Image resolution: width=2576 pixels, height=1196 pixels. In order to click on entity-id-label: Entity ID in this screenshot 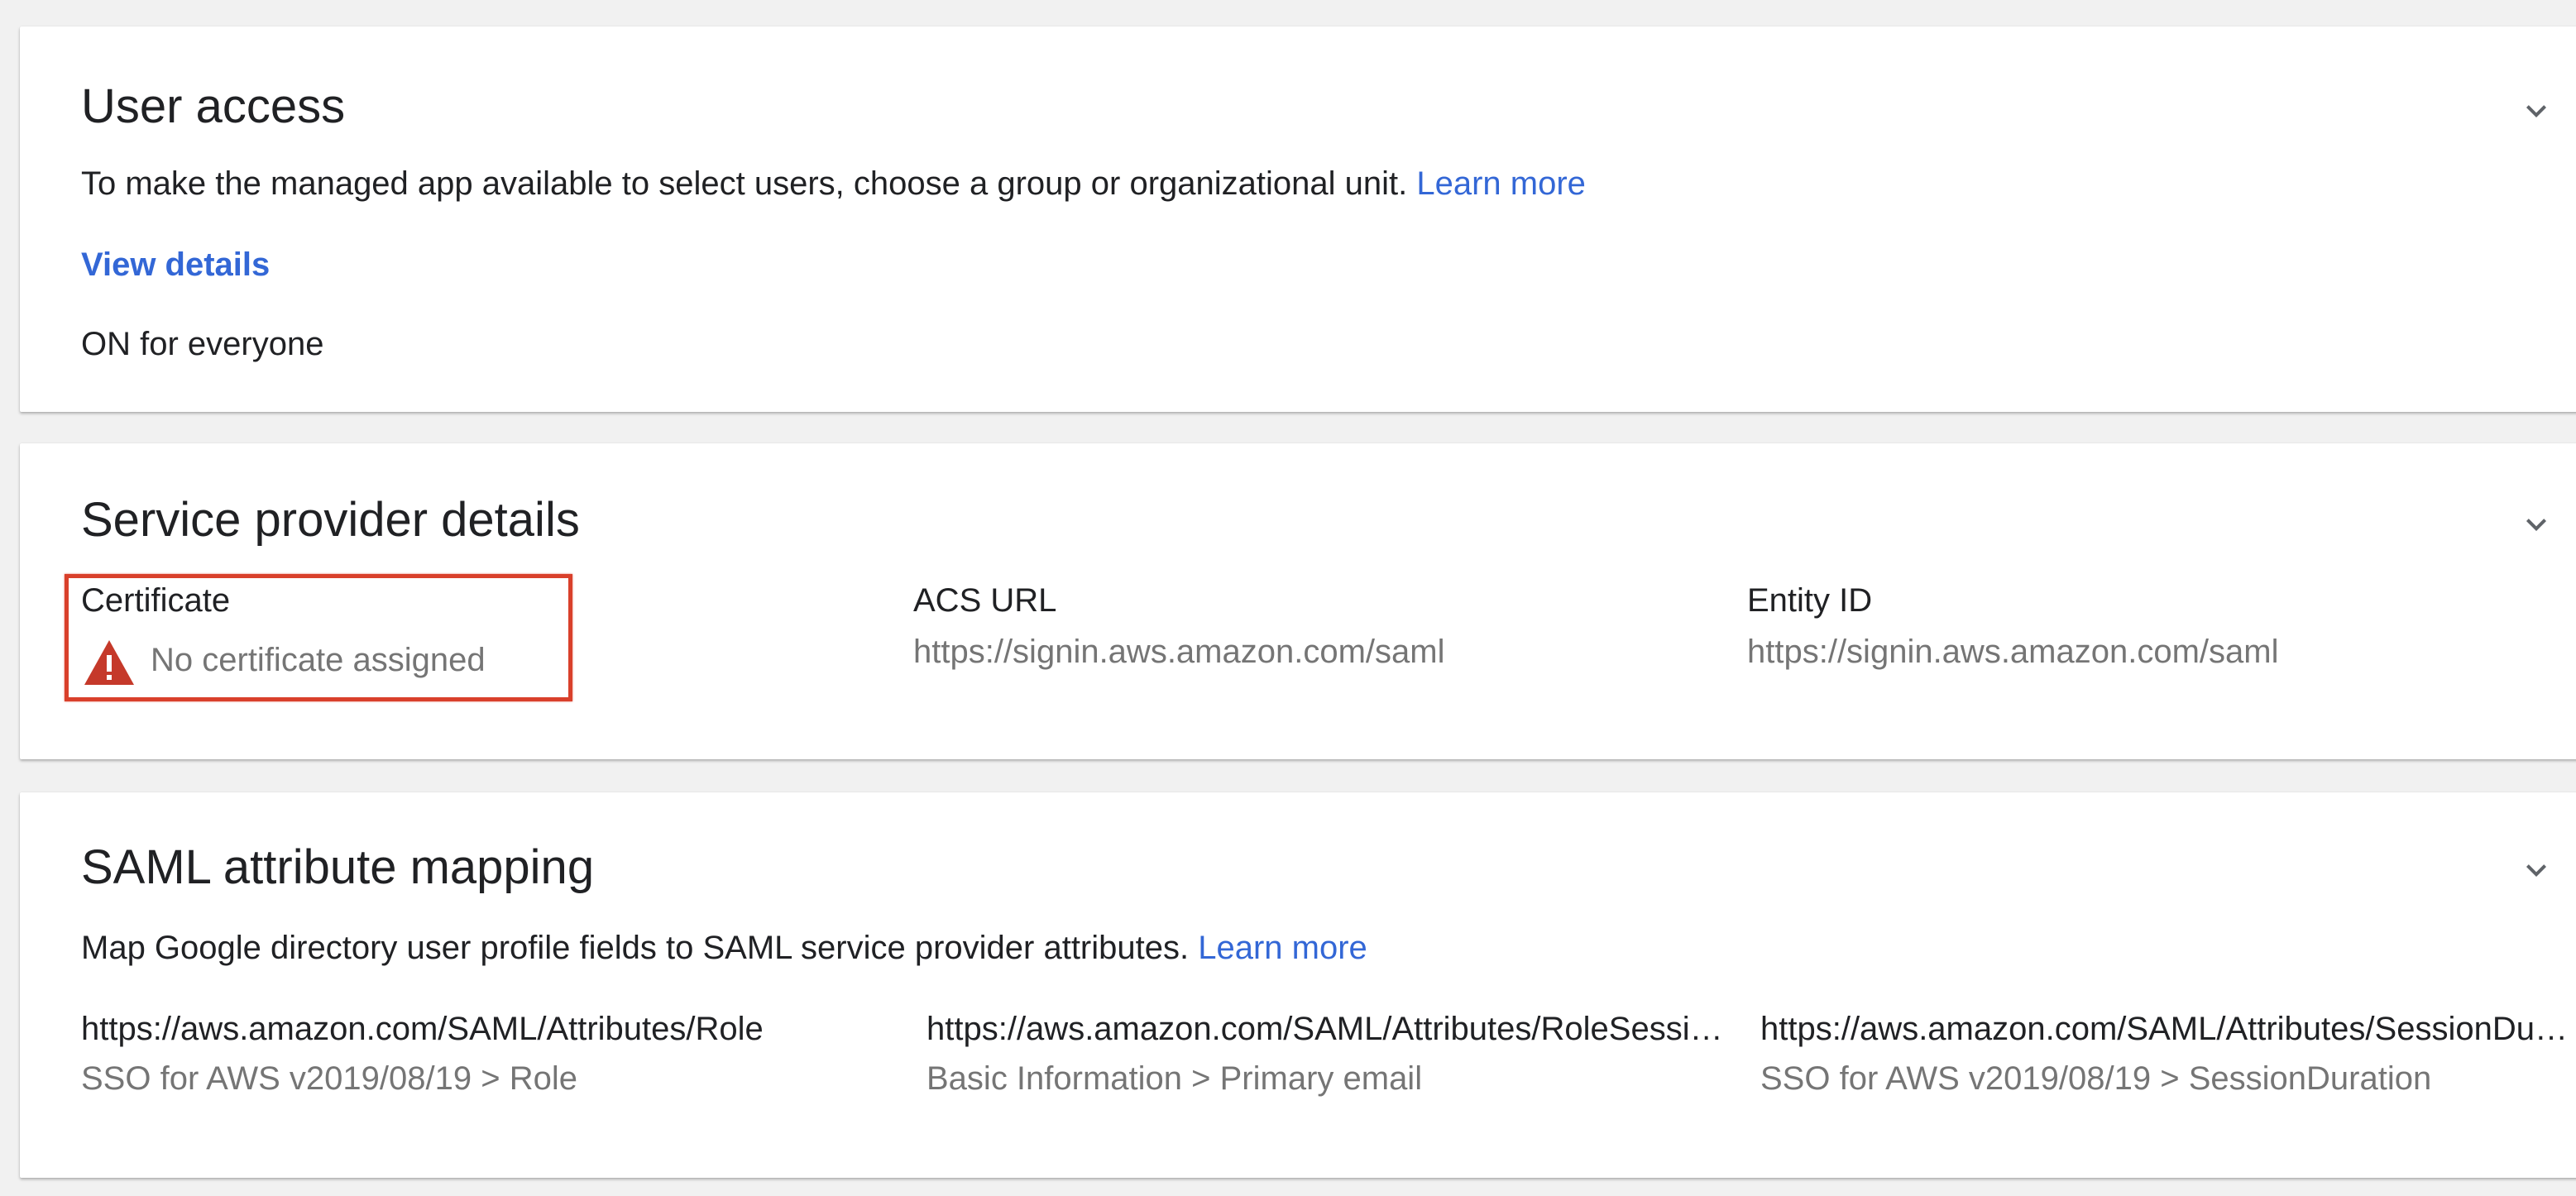, I will do `click(1810, 600)`.